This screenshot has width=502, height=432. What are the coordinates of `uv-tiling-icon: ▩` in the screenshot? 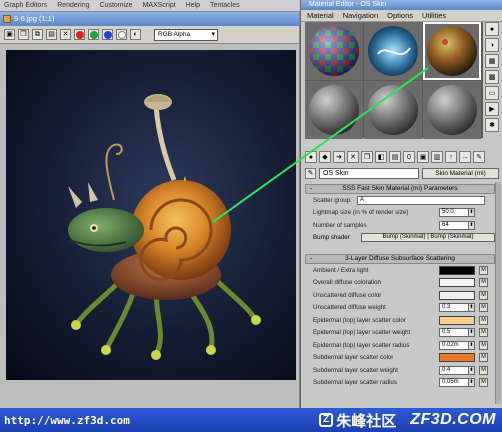 It's located at (492, 77).